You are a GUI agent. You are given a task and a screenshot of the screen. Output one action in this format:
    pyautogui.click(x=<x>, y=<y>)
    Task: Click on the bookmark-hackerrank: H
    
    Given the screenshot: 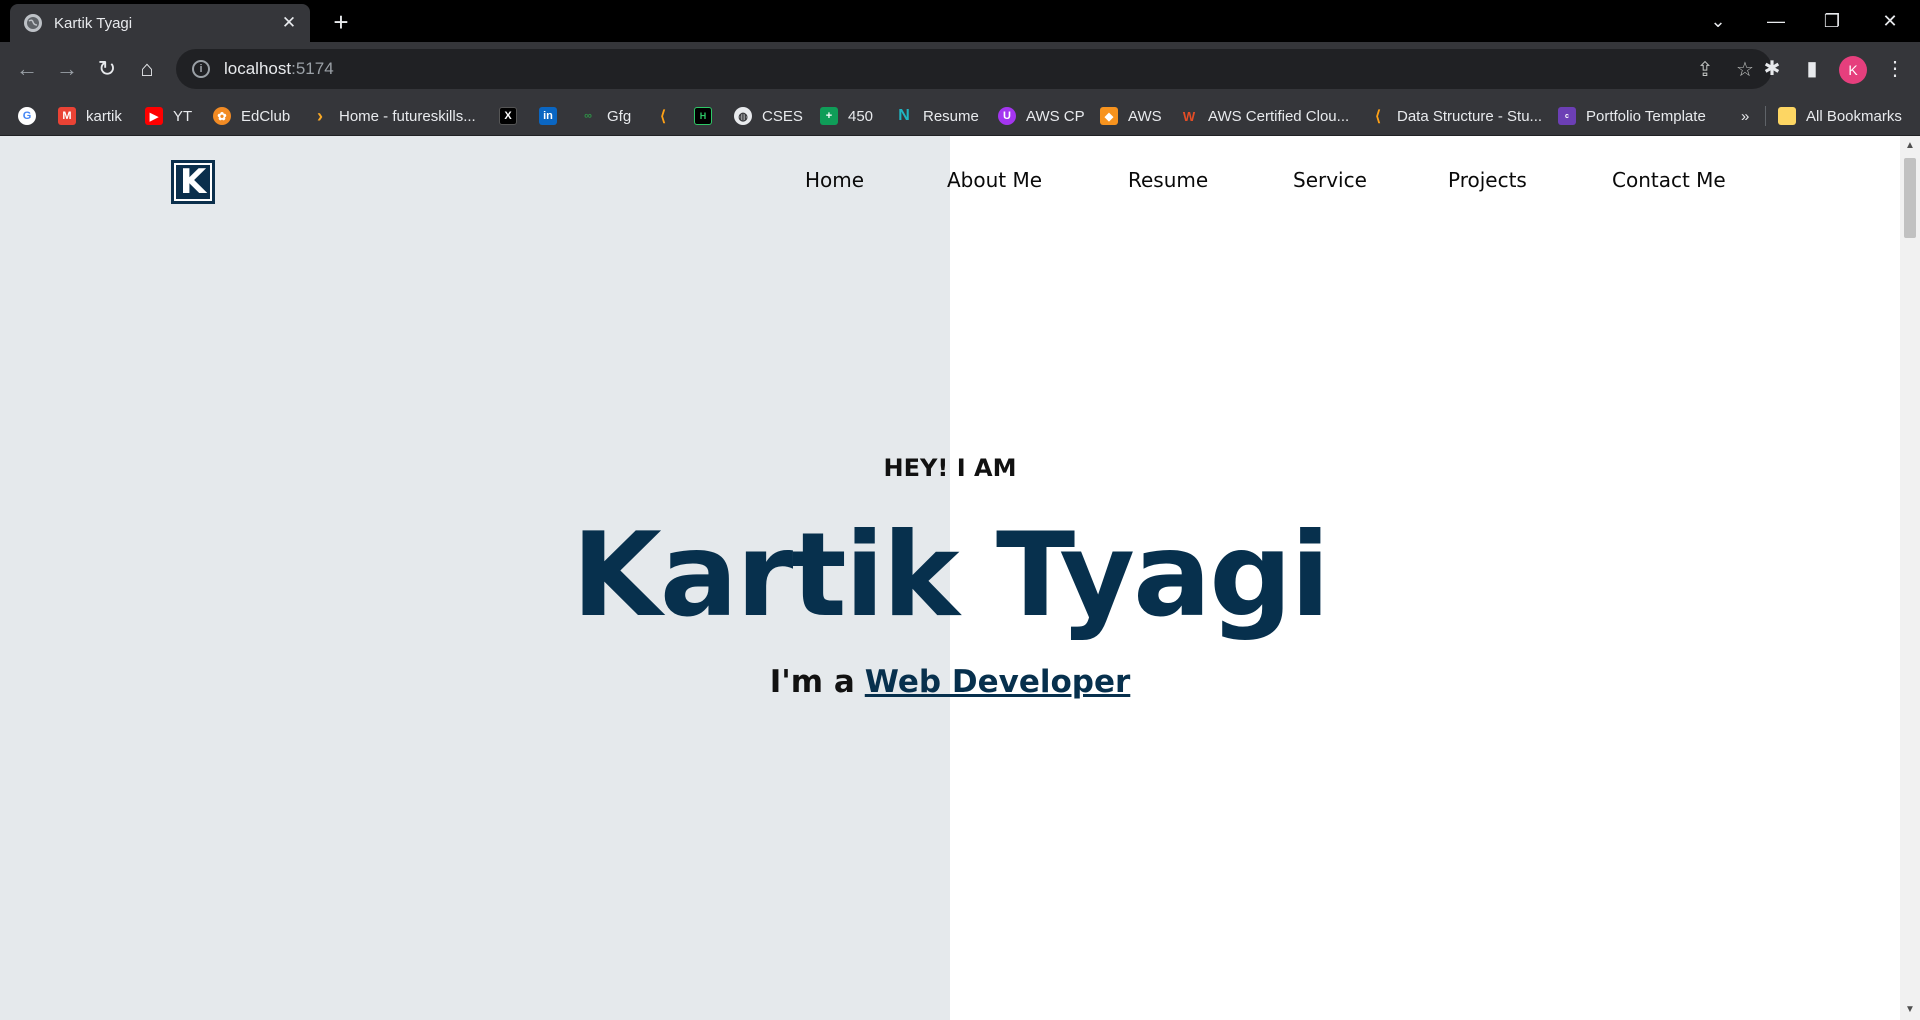 What is the action you would take?
    pyautogui.click(x=708, y=116)
    